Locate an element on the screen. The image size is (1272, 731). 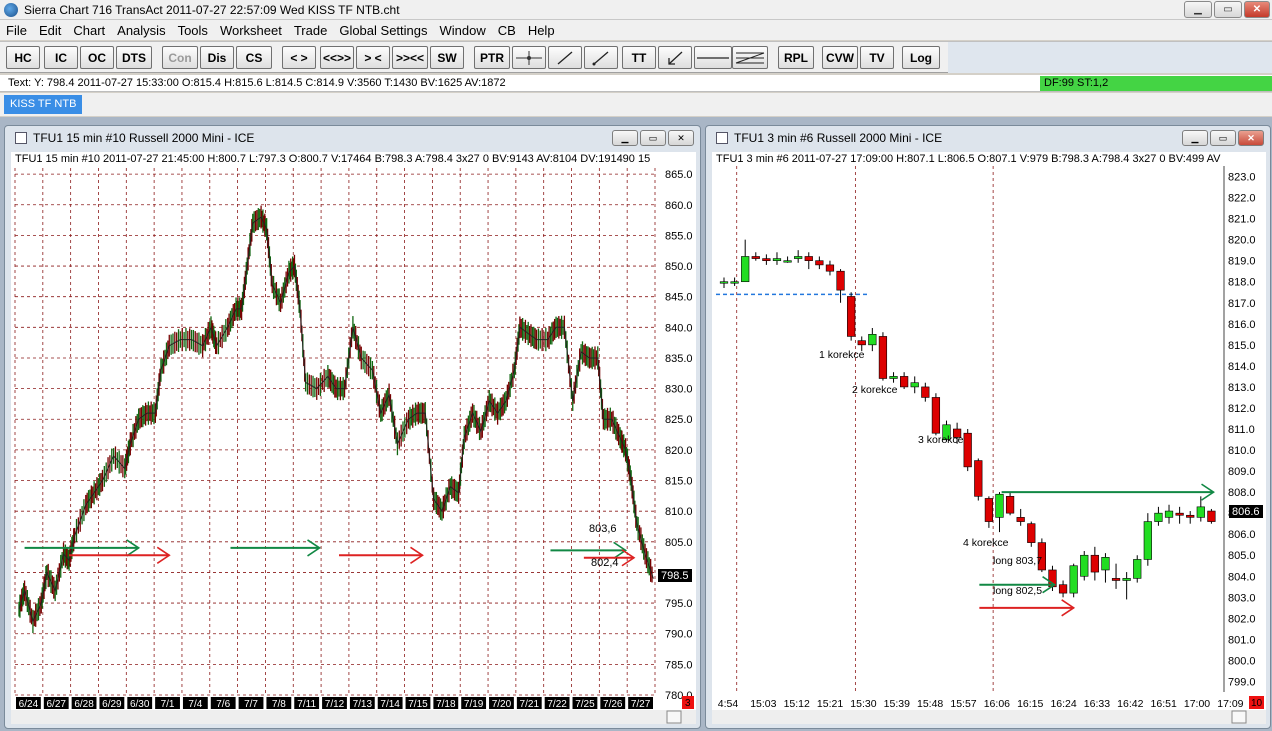
tt-button: TT is located at coordinates (639, 57).